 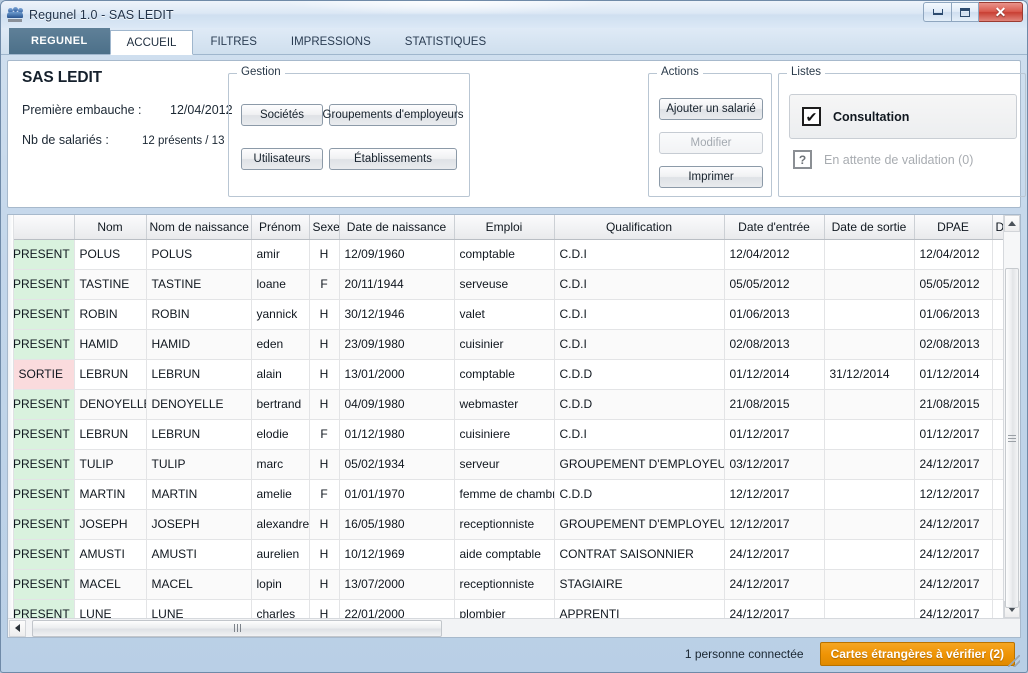 What do you see at coordinates (397, 464) in the screenshot?
I see `cell-date_naissance: 05/02/1934` at bounding box center [397, 464].